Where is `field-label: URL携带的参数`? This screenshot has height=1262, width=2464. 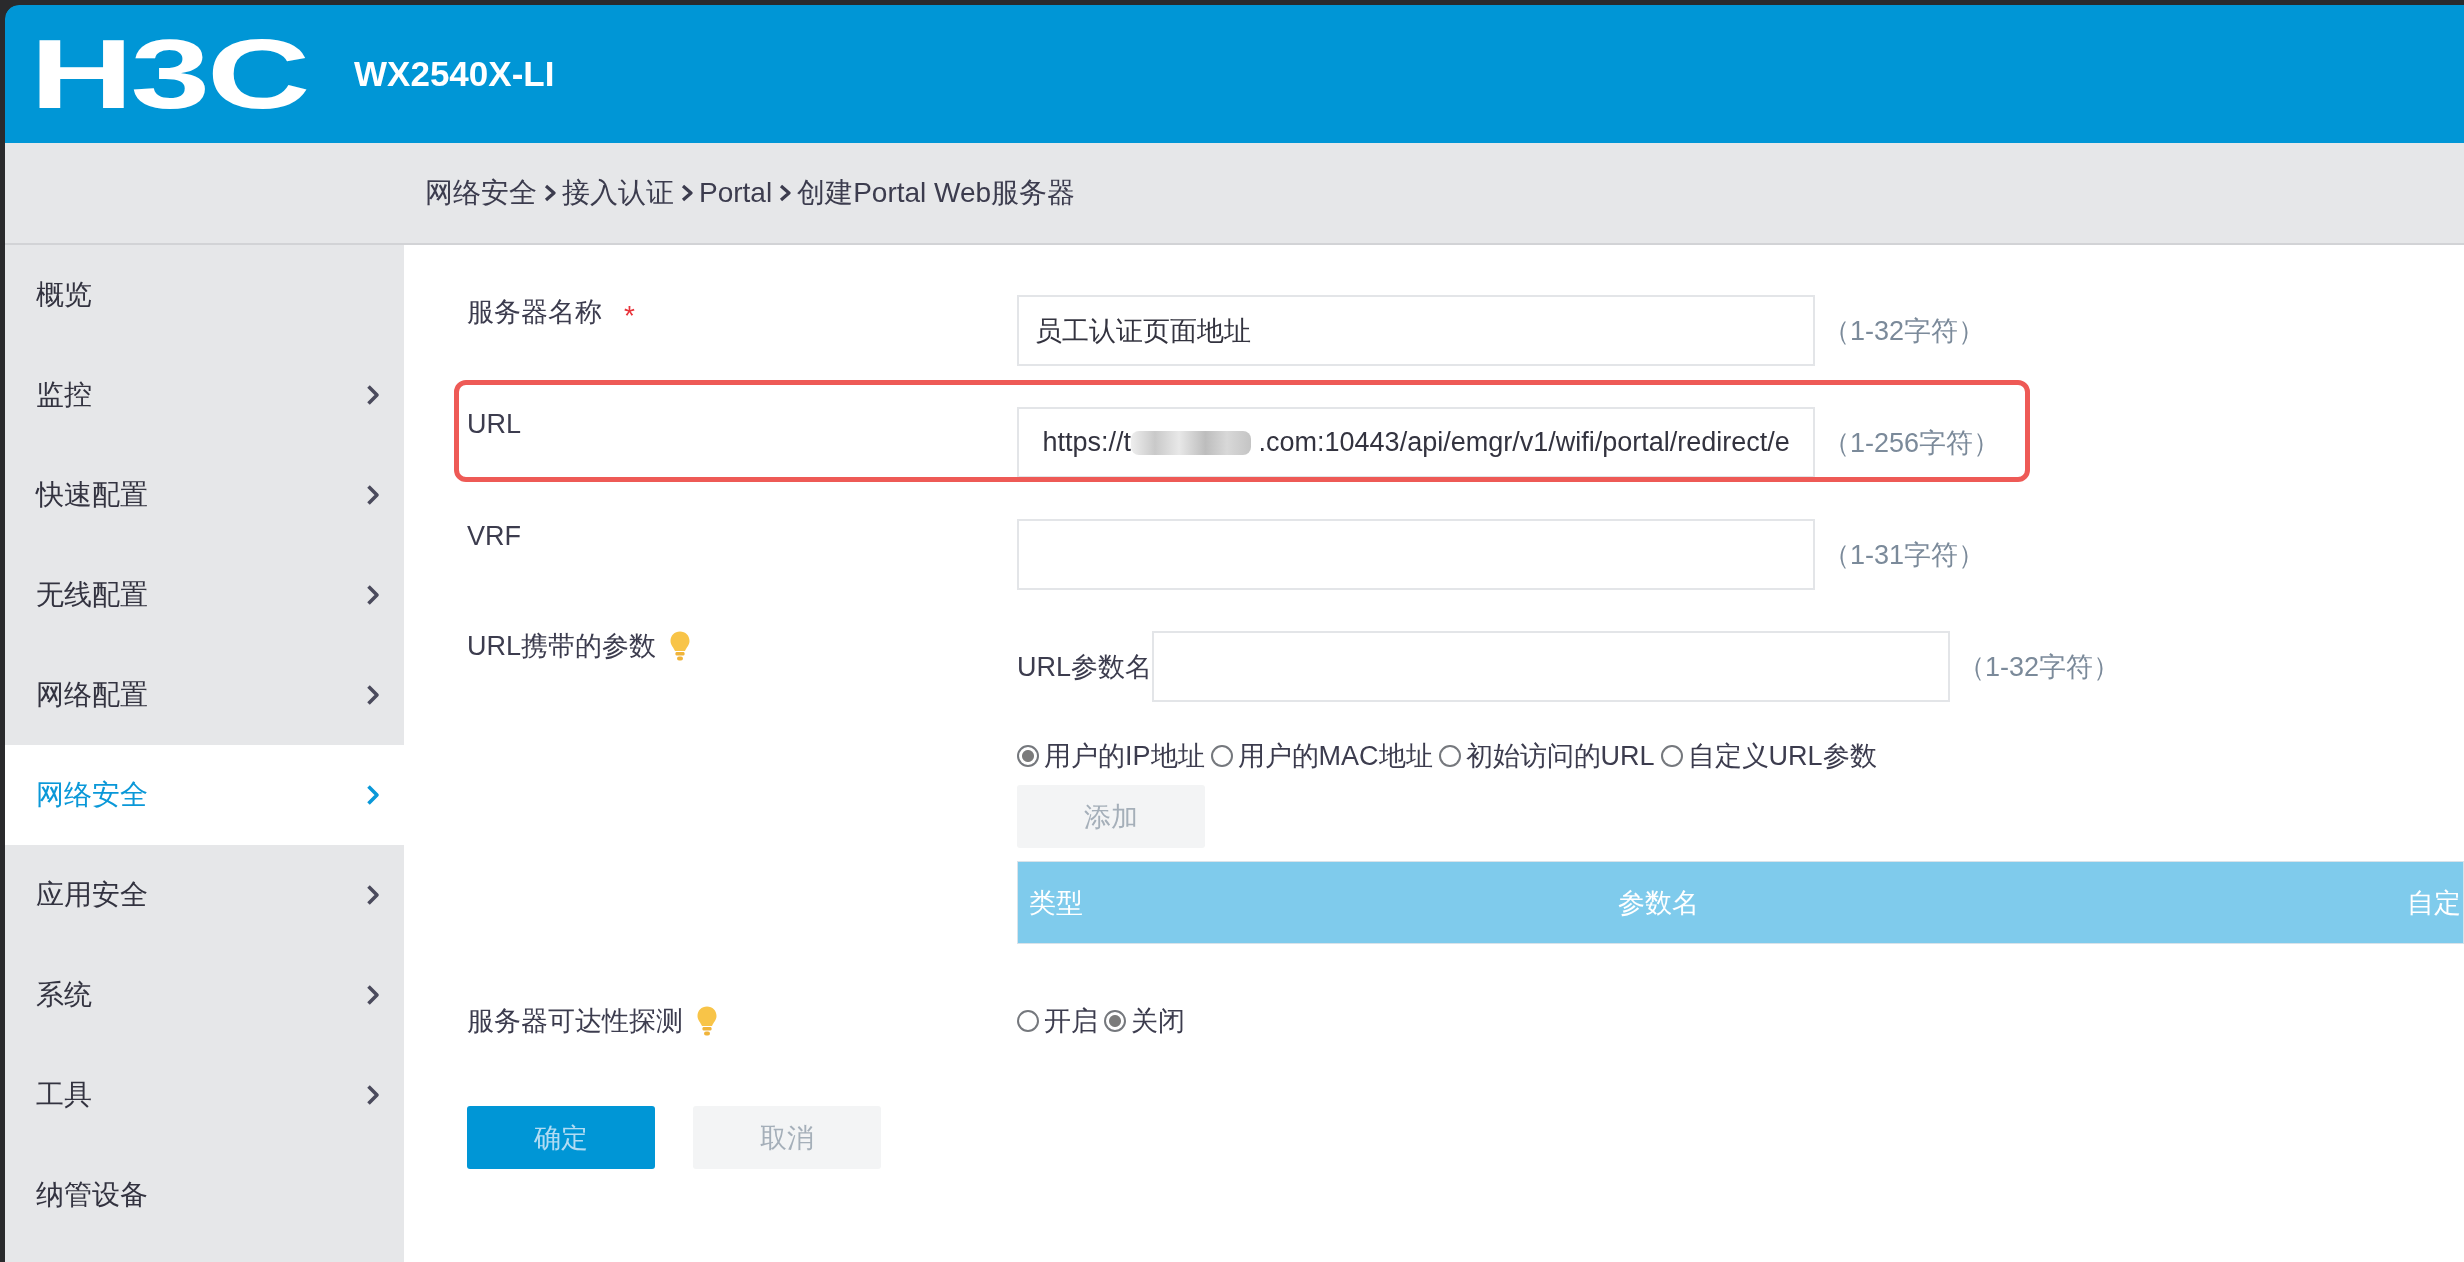 field-label: URL携带的参数 is located at coordinates (561, 646).